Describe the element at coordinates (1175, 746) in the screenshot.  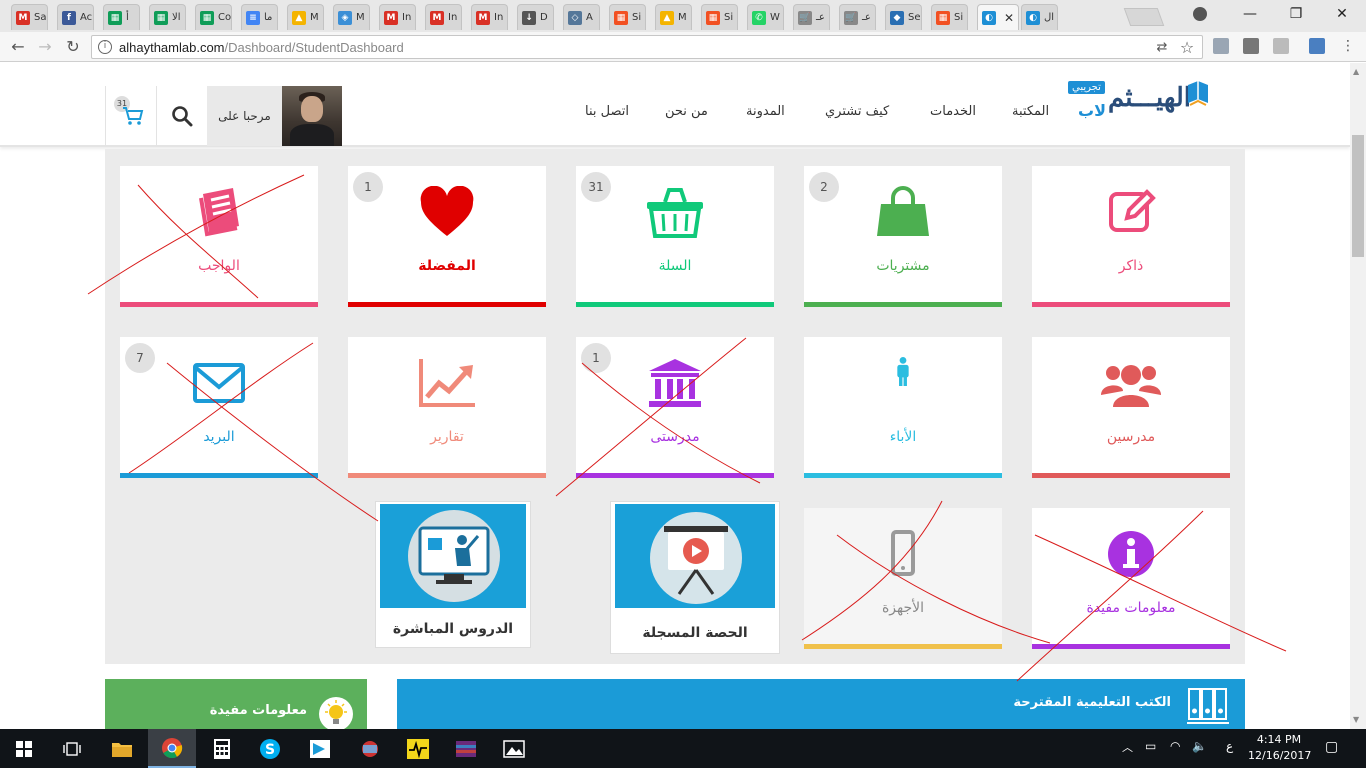
I see `network-icon: ◠` at that location.